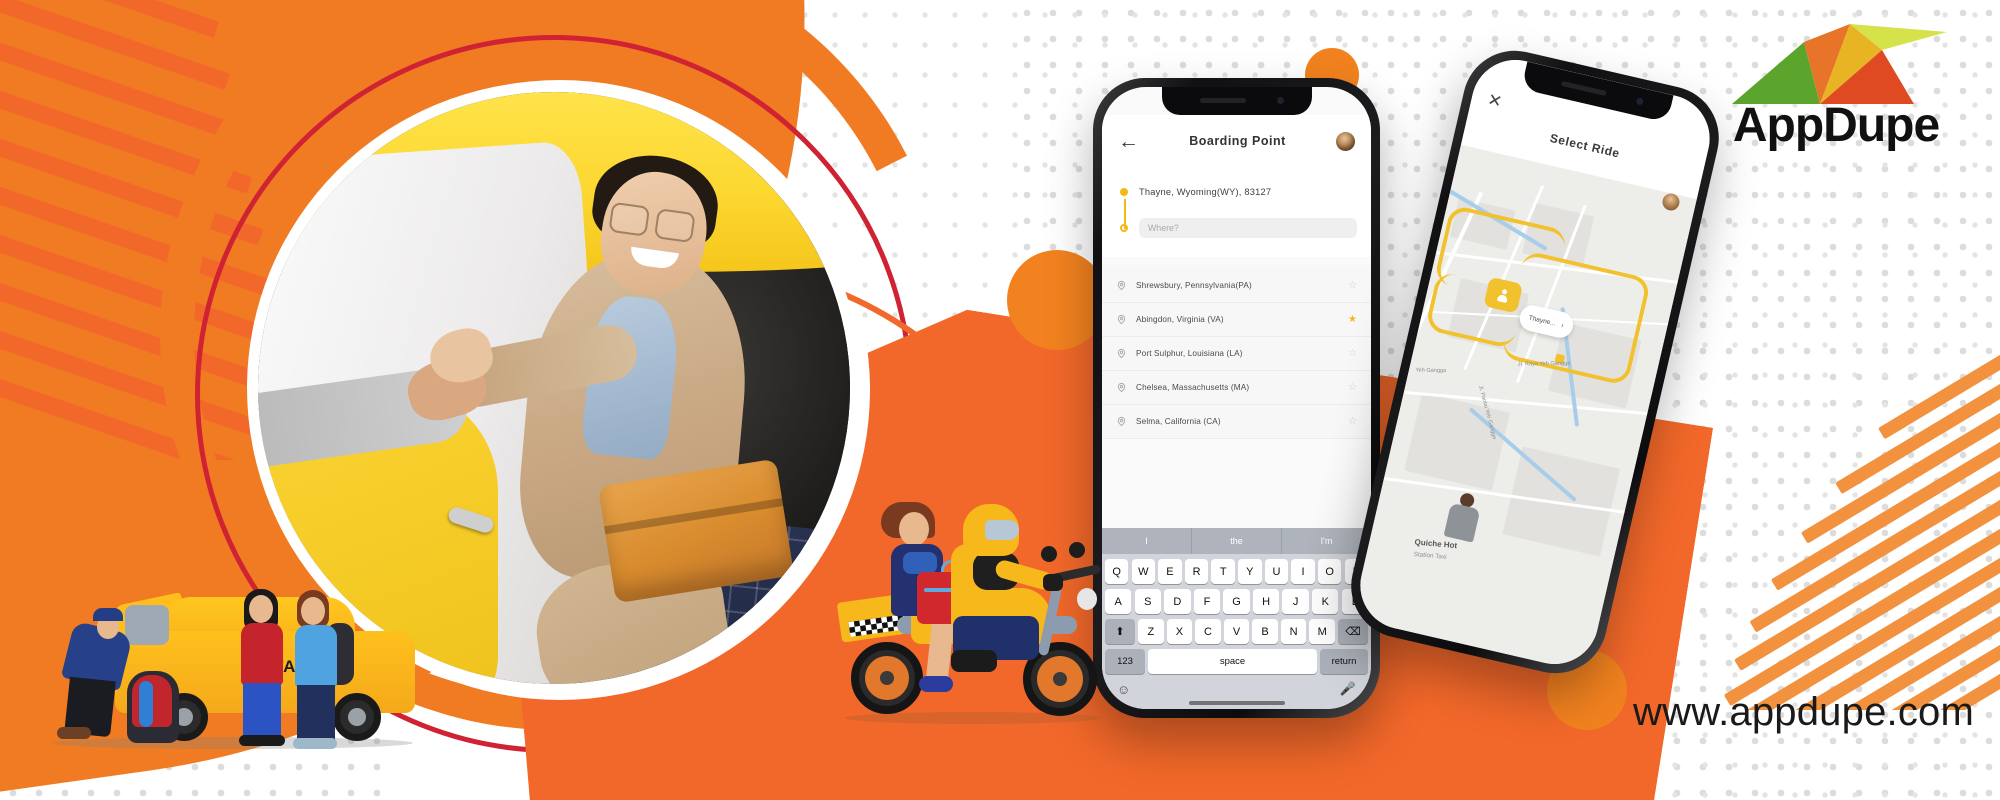  What do you see at coordinates (1295, 601) in the screenshot?
I see `key-j: J` at bounding box center [1295, 601].